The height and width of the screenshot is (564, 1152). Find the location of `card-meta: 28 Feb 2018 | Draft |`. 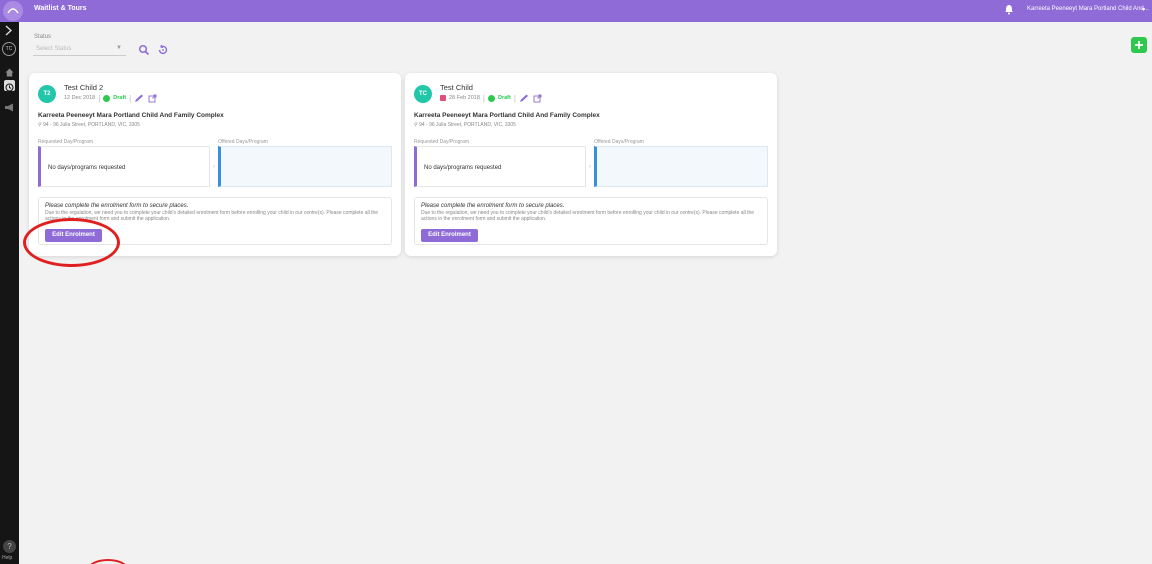

card-meta: 28 Feb 2018 | Draft | is located at coordinates (491, 98).